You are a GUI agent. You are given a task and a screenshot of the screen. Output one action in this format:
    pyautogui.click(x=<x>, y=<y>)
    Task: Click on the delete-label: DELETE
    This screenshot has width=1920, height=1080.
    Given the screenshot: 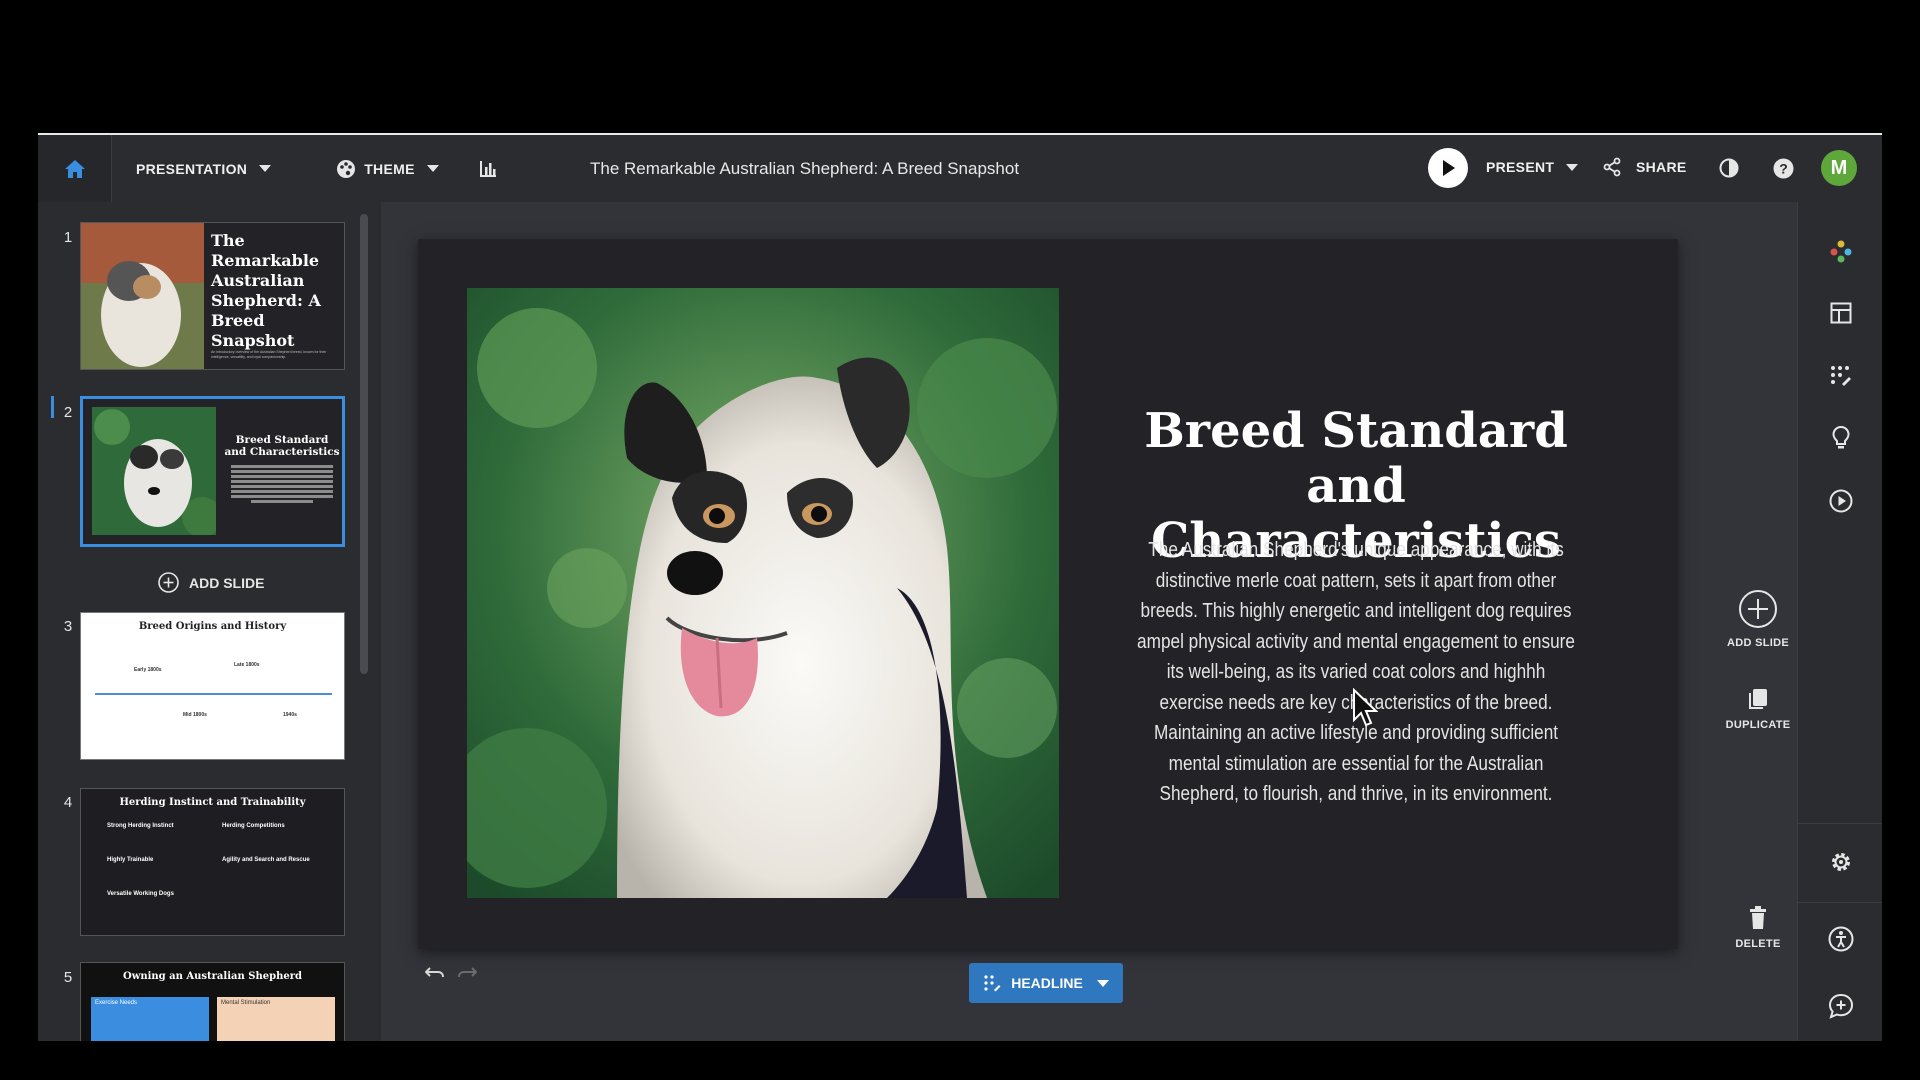 What is the action you would take?
    pyautogui.click(x=1758, y=944)
    